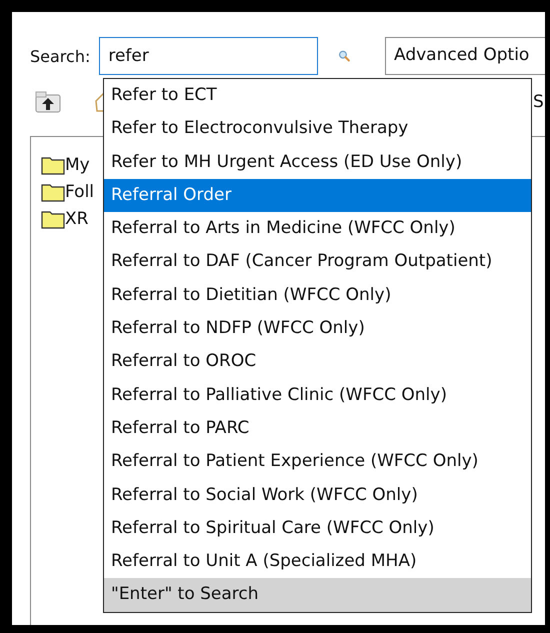  What do you see at coordinates (317, 162) in the screenshot?
I see `suggestion-item: Refer to MH Urgent Access (ED Use Only)` at bounding box center [317, 162].